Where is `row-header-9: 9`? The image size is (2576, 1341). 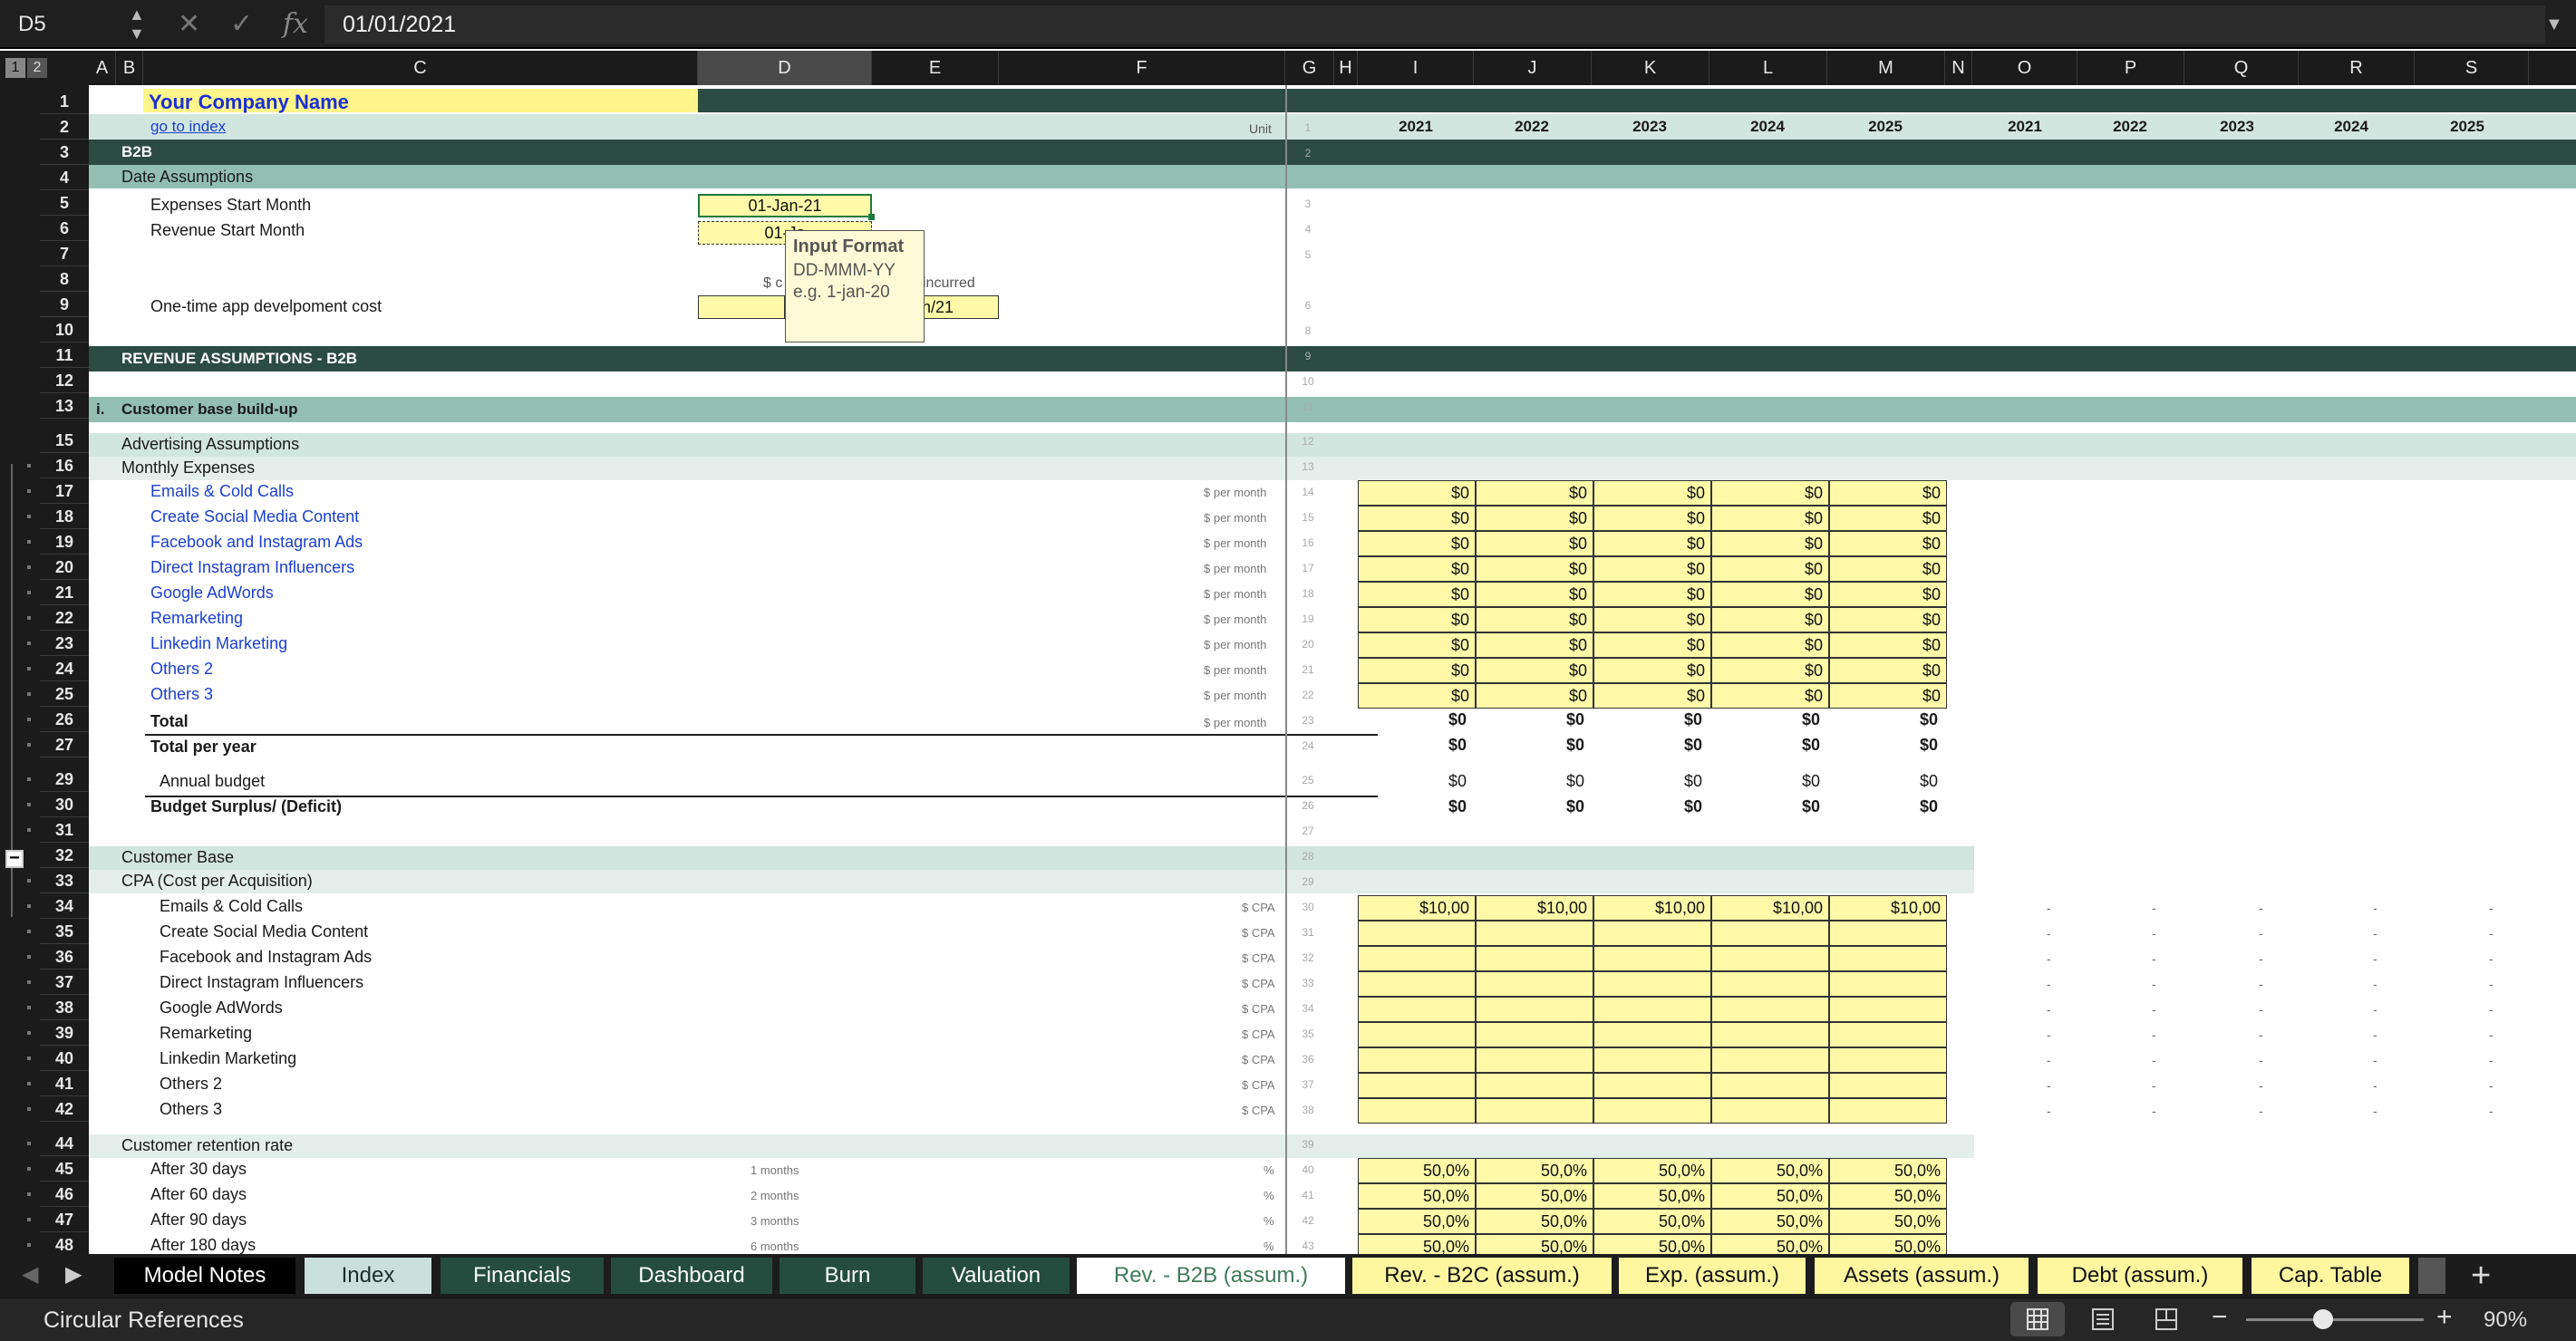
row-header-9: 9 is located at coordinates (64, 305).